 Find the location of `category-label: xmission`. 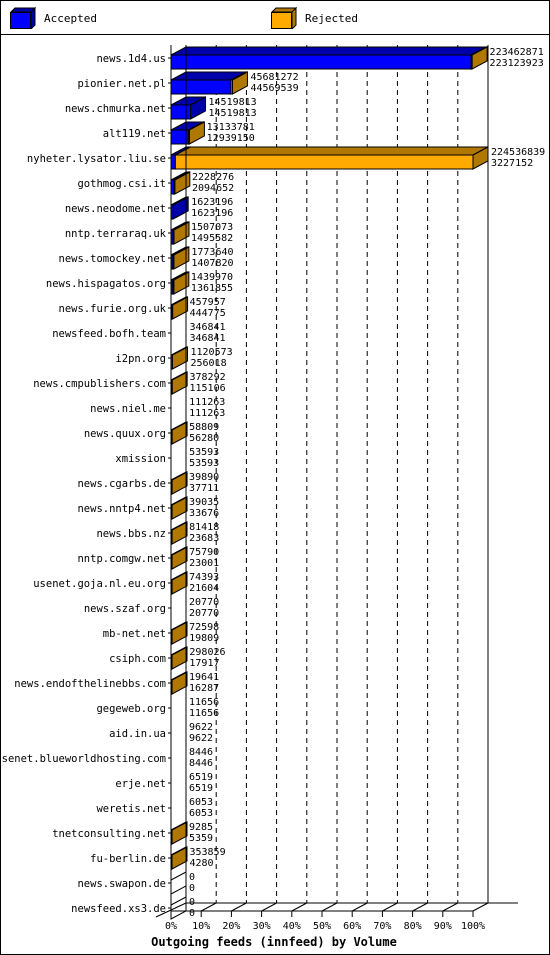

category-label: xmission is located at coordinates (140, 459).